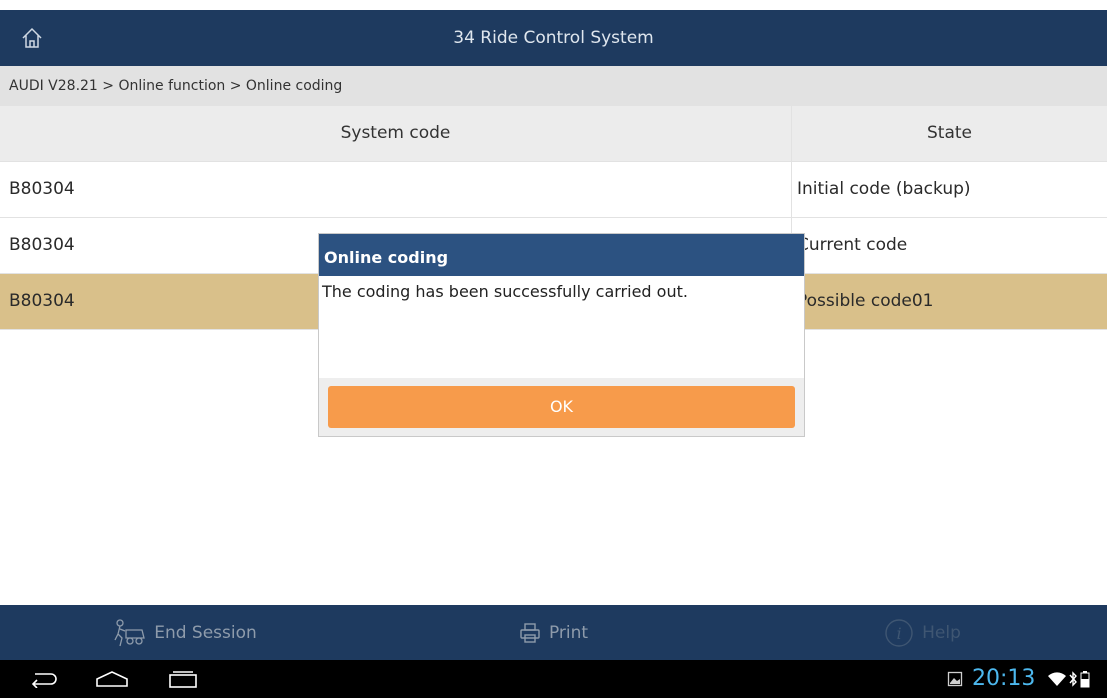 This screenshot has width=1107, height=698. What do you see at coordinates (1073, 679) in the screenshot?
I see `bluetooth-icon` at bounding box center [1073, 679].